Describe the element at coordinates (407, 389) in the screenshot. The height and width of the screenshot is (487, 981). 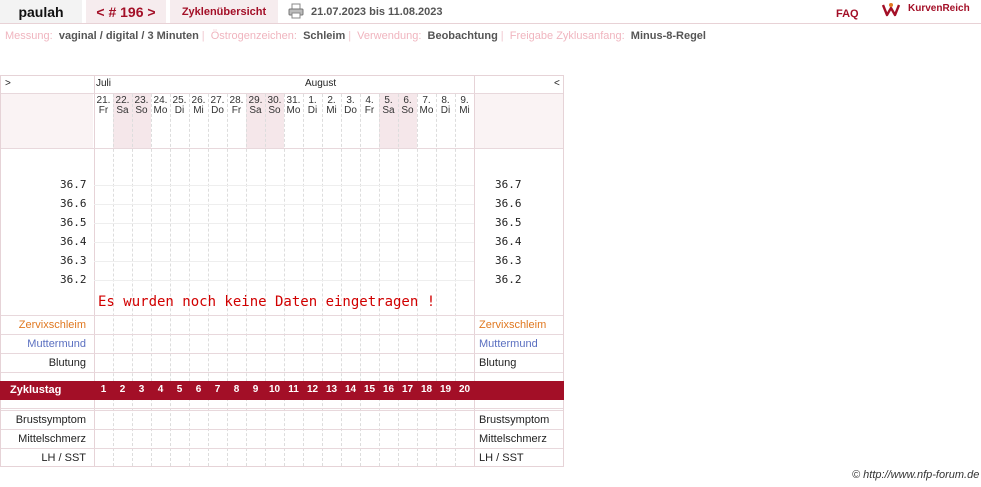
I see `cycle-day-number: 17` at that location.